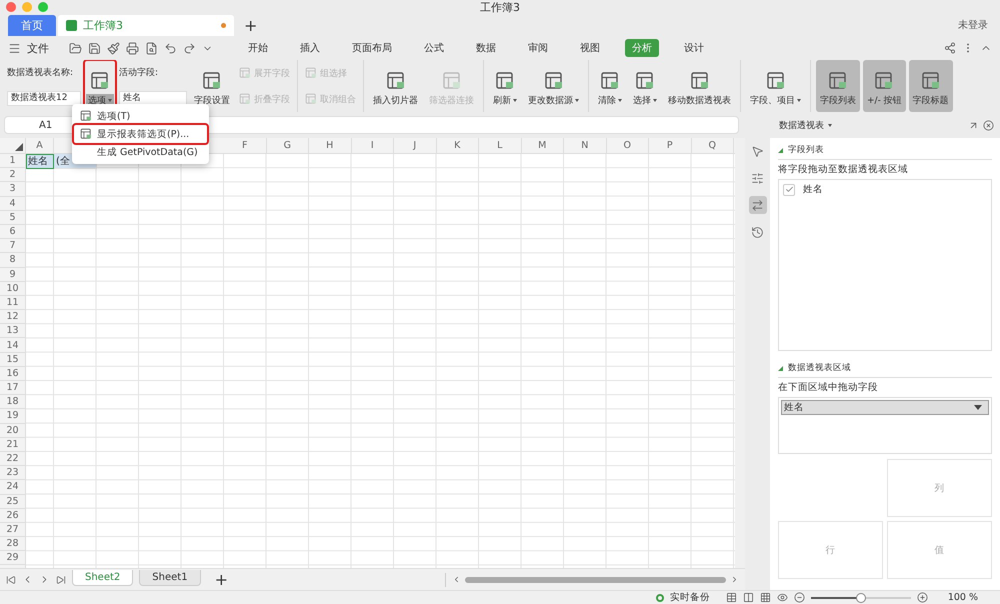 This screenshot has width=1000, height=604. I want to click on ribbon-tab: 插入, so click(310, 48).